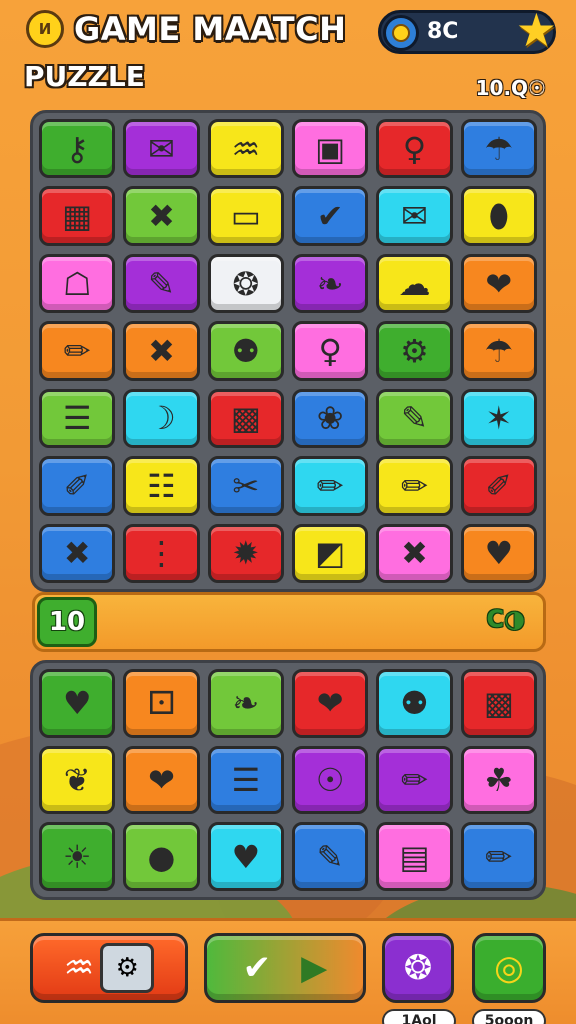  Describe the element at coordinates (245, 553) in the screenshot. I see `board-tile: ✹` at that location.